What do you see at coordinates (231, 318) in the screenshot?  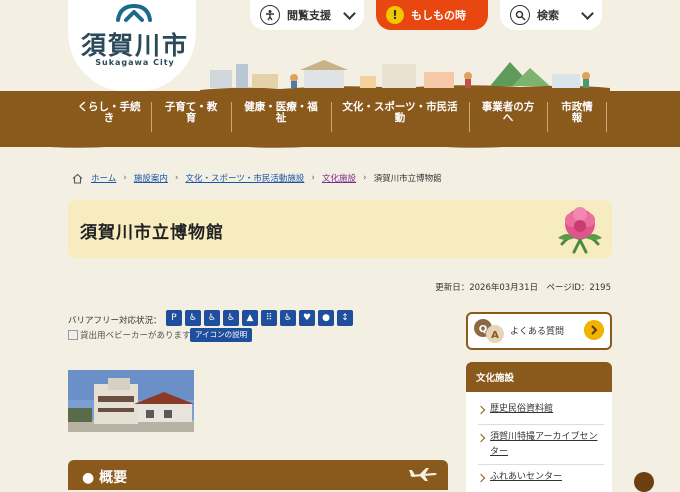 I see `wheelchair-access-icon: ♿` at bounding box center [231, 318].